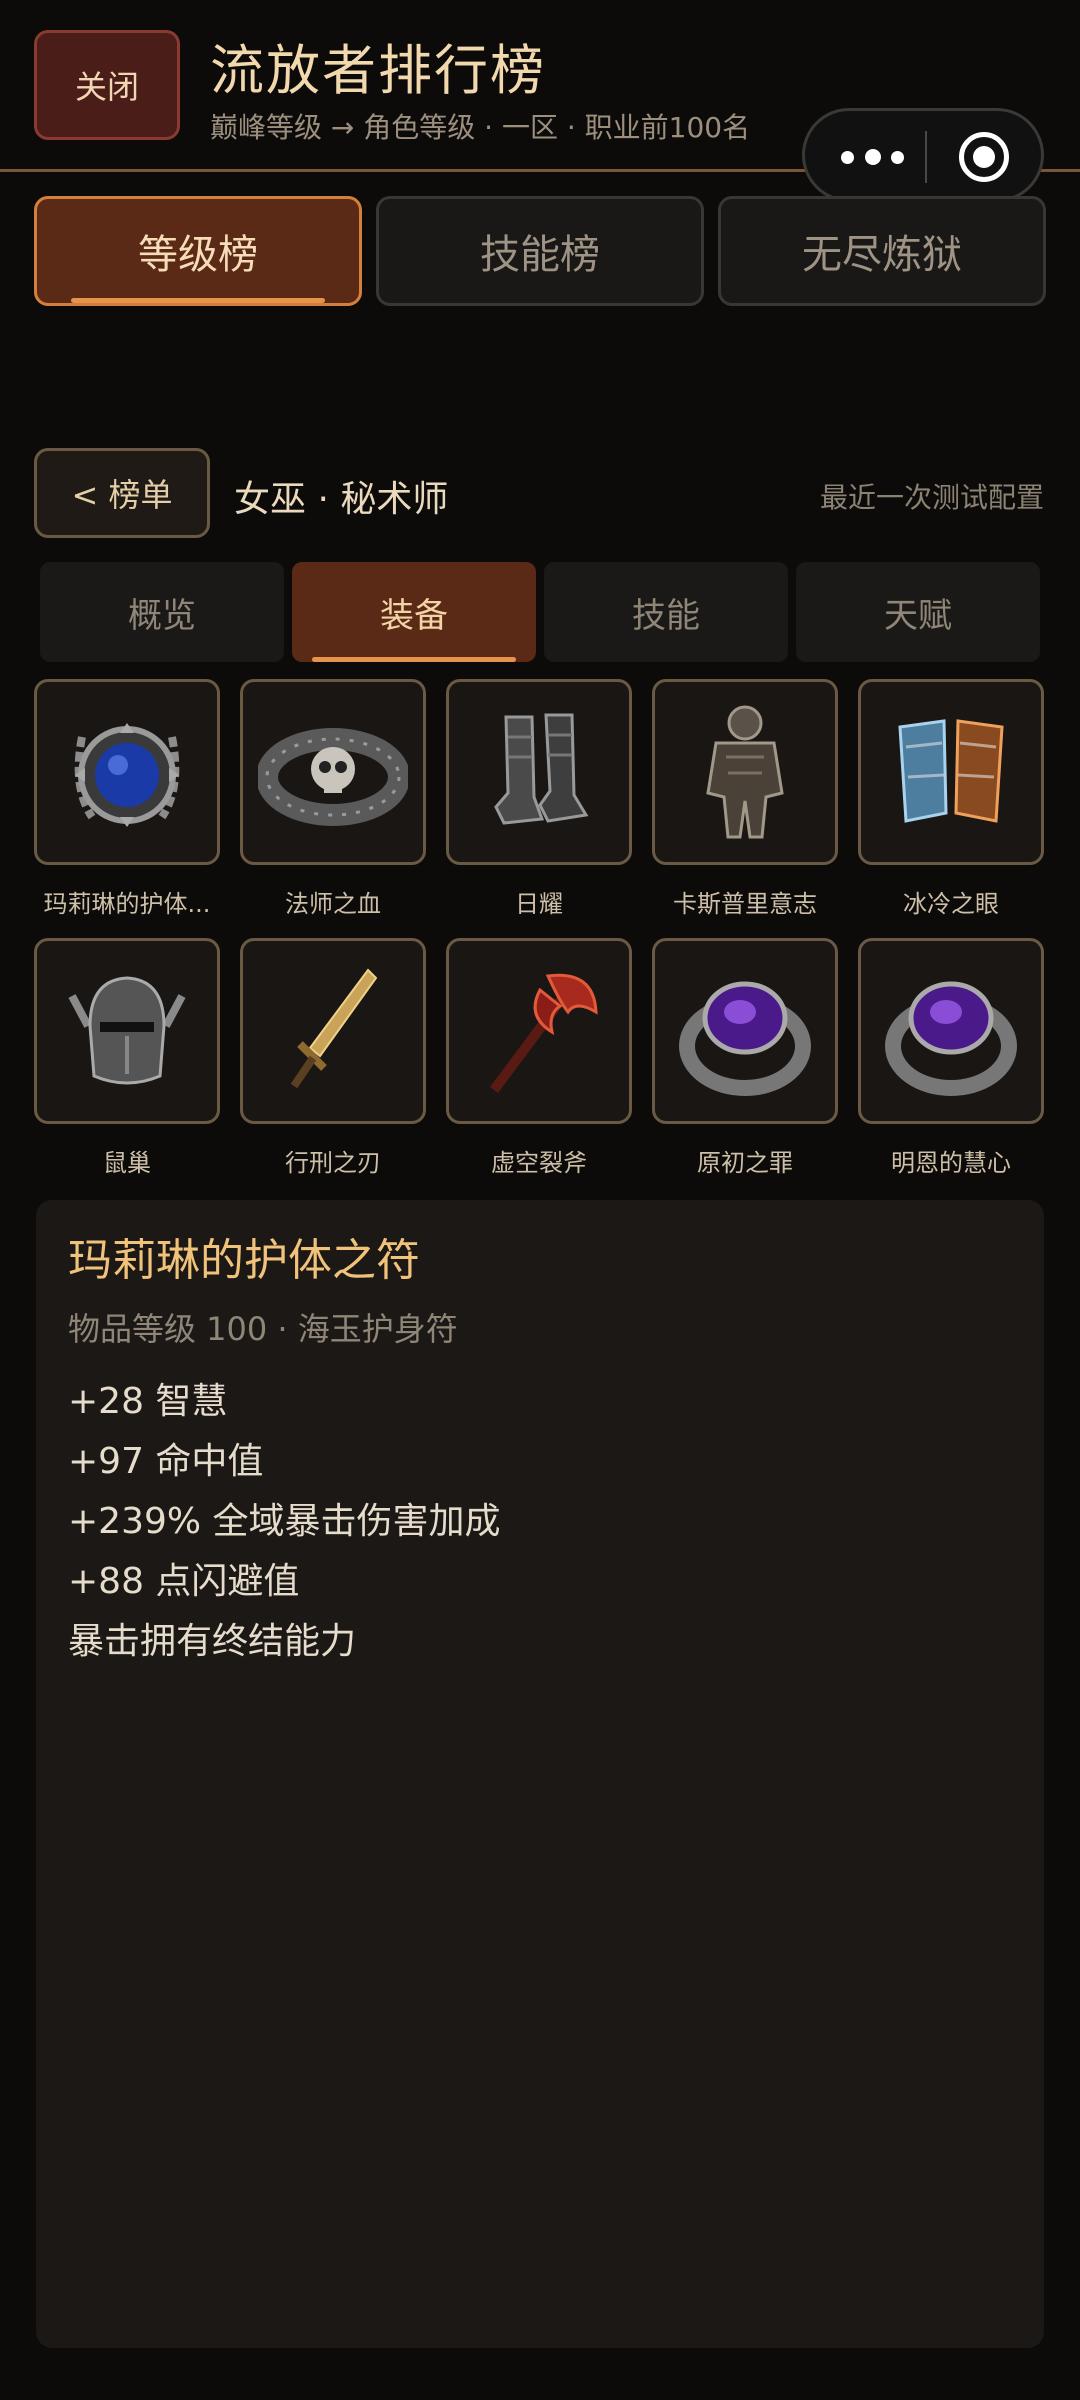 The image size is (1080, 2400). I want to click on close-button: 关闭, so click(107, 85).